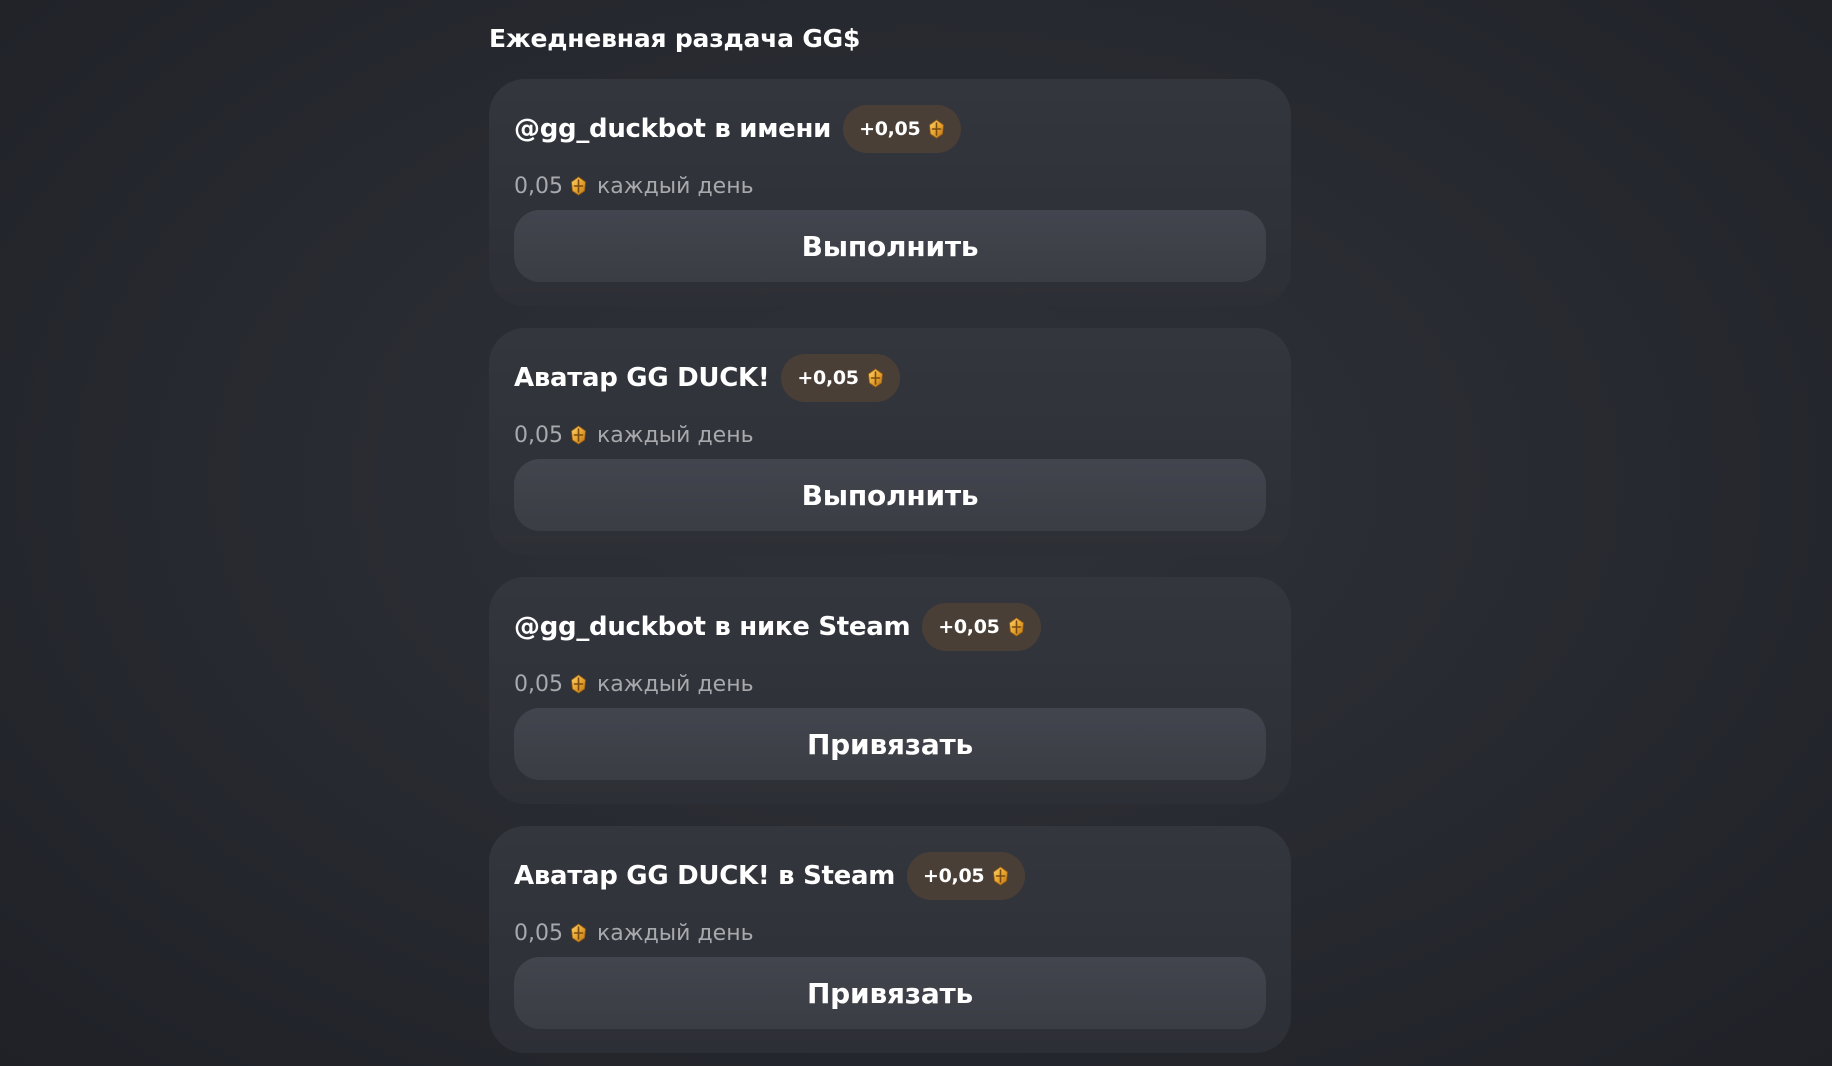 This screenshot has height=1066, width=1832. I want to click on task-header: @gg_duckbot в нике Steam +0,05, so click(777, 627).